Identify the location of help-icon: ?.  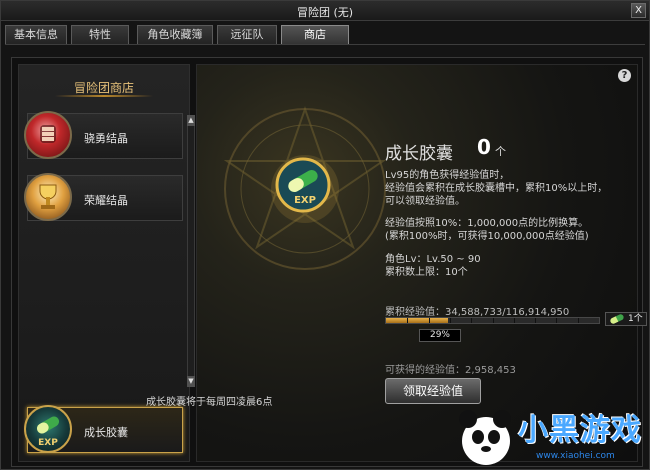
(624, 75).